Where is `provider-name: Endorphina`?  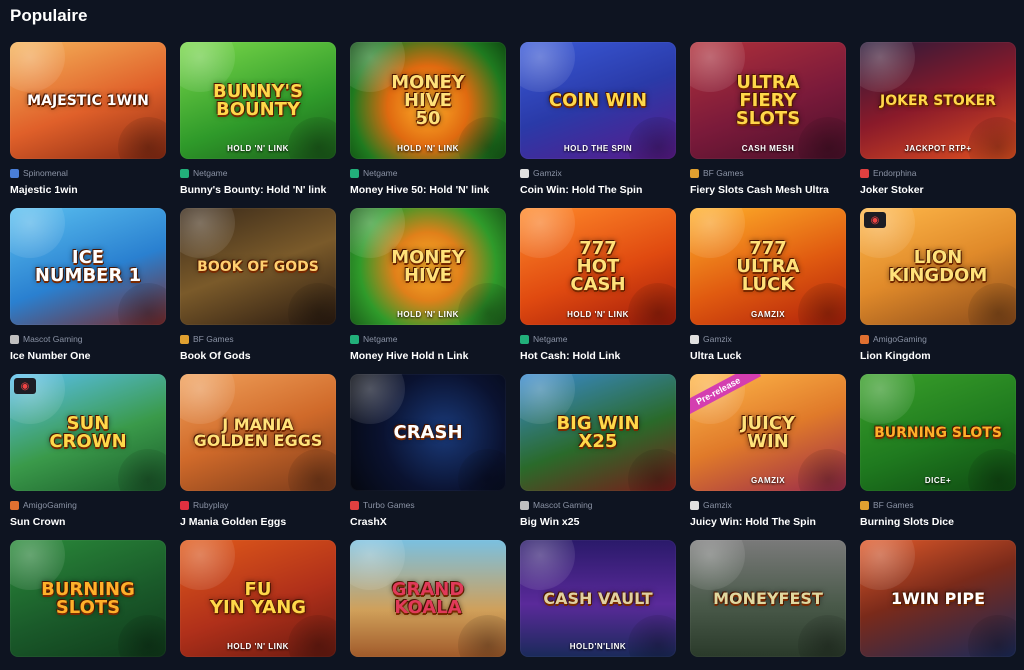 provider-name: Endorphina is located at coordinates (895, 173).